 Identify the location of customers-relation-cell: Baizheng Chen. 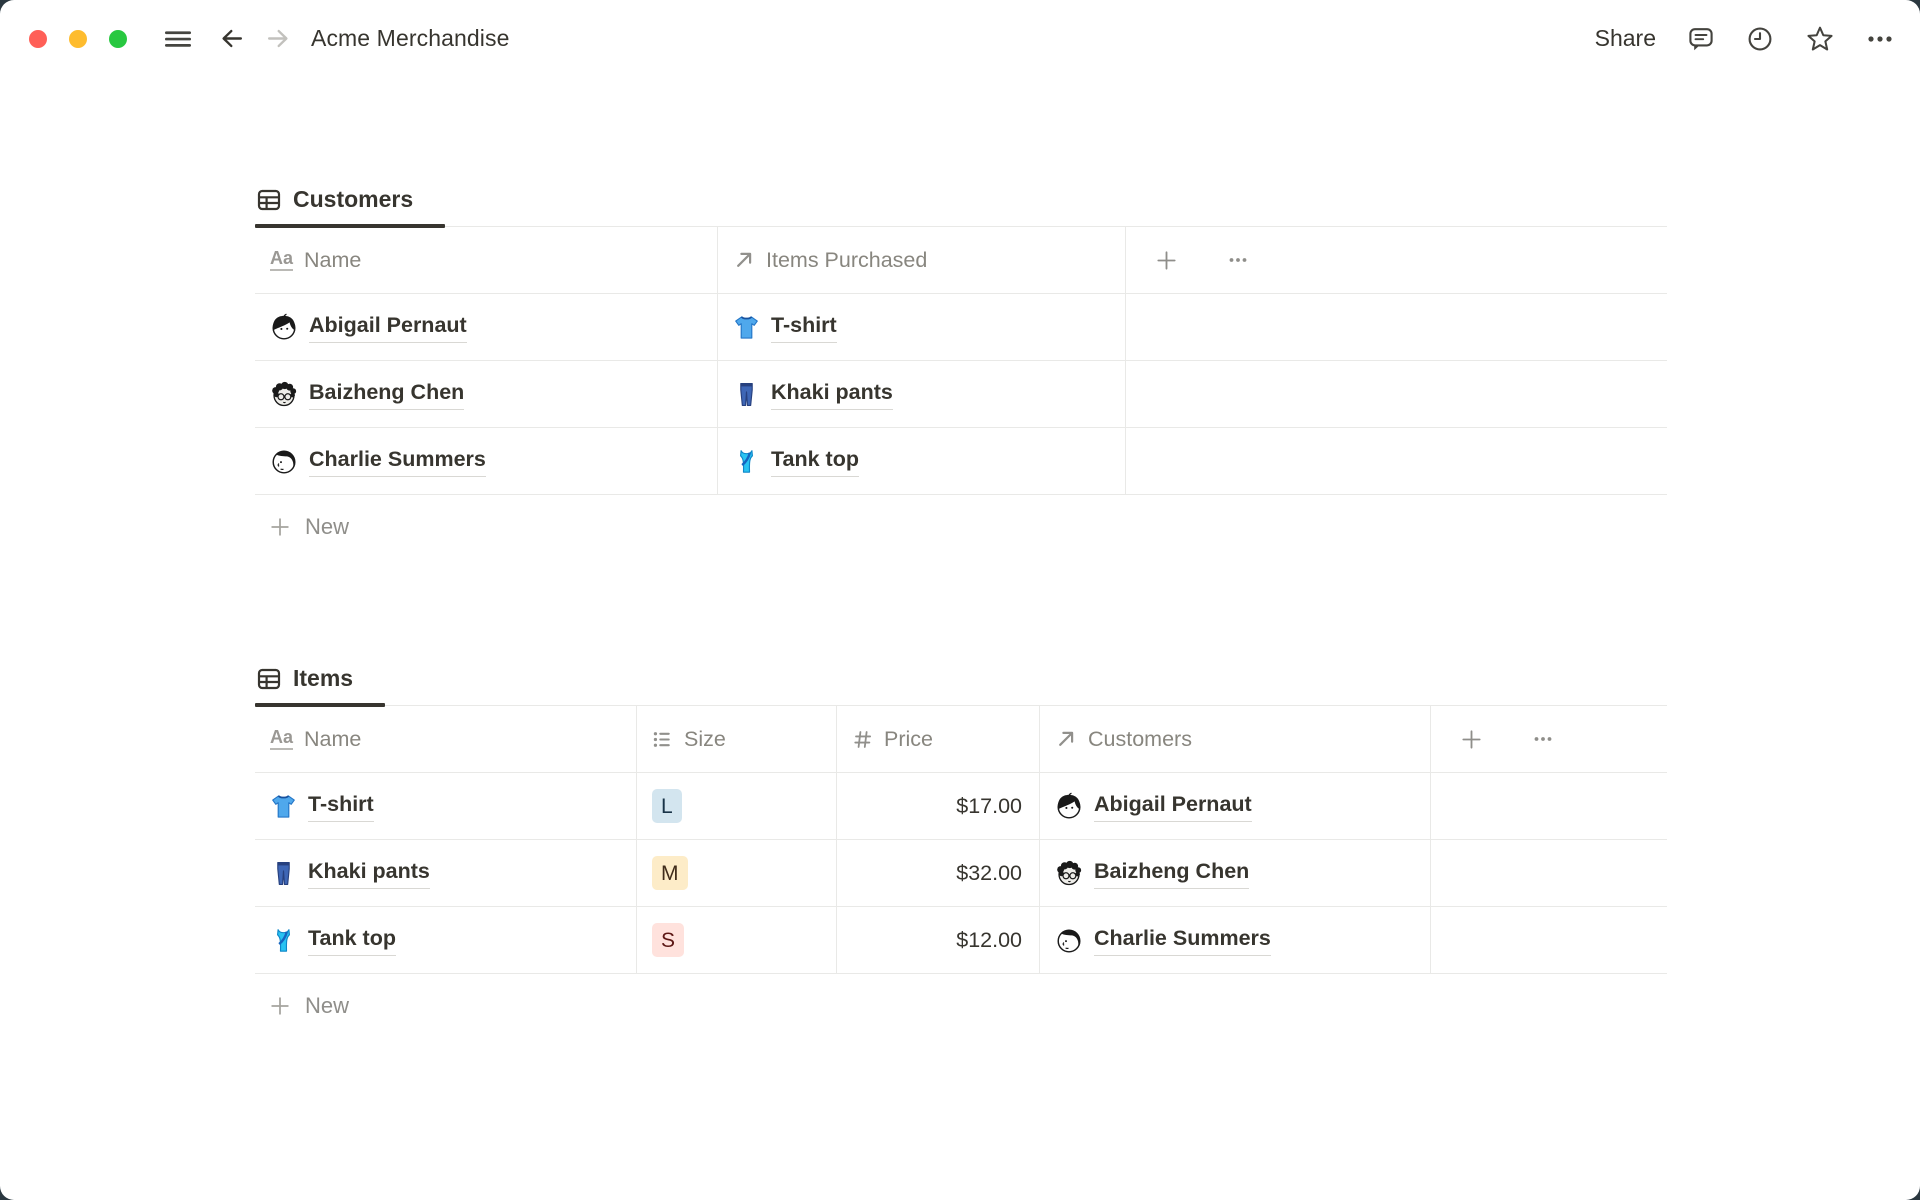
(1235, 873).